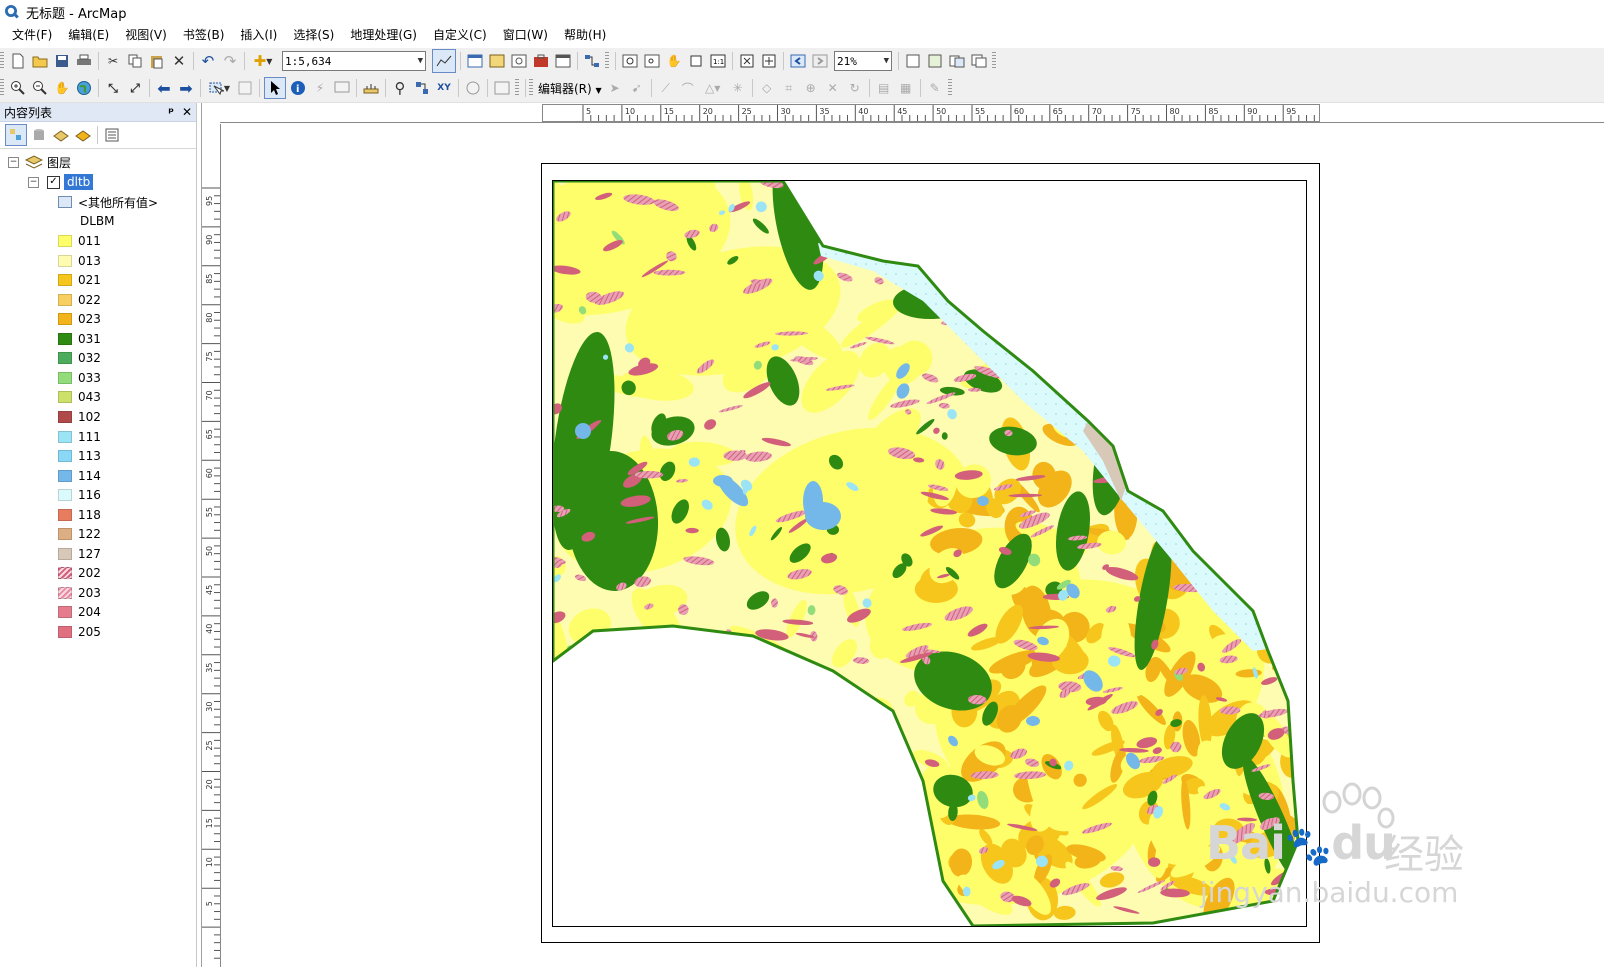  I want to click on legend-item: 102, so click(79, 417).